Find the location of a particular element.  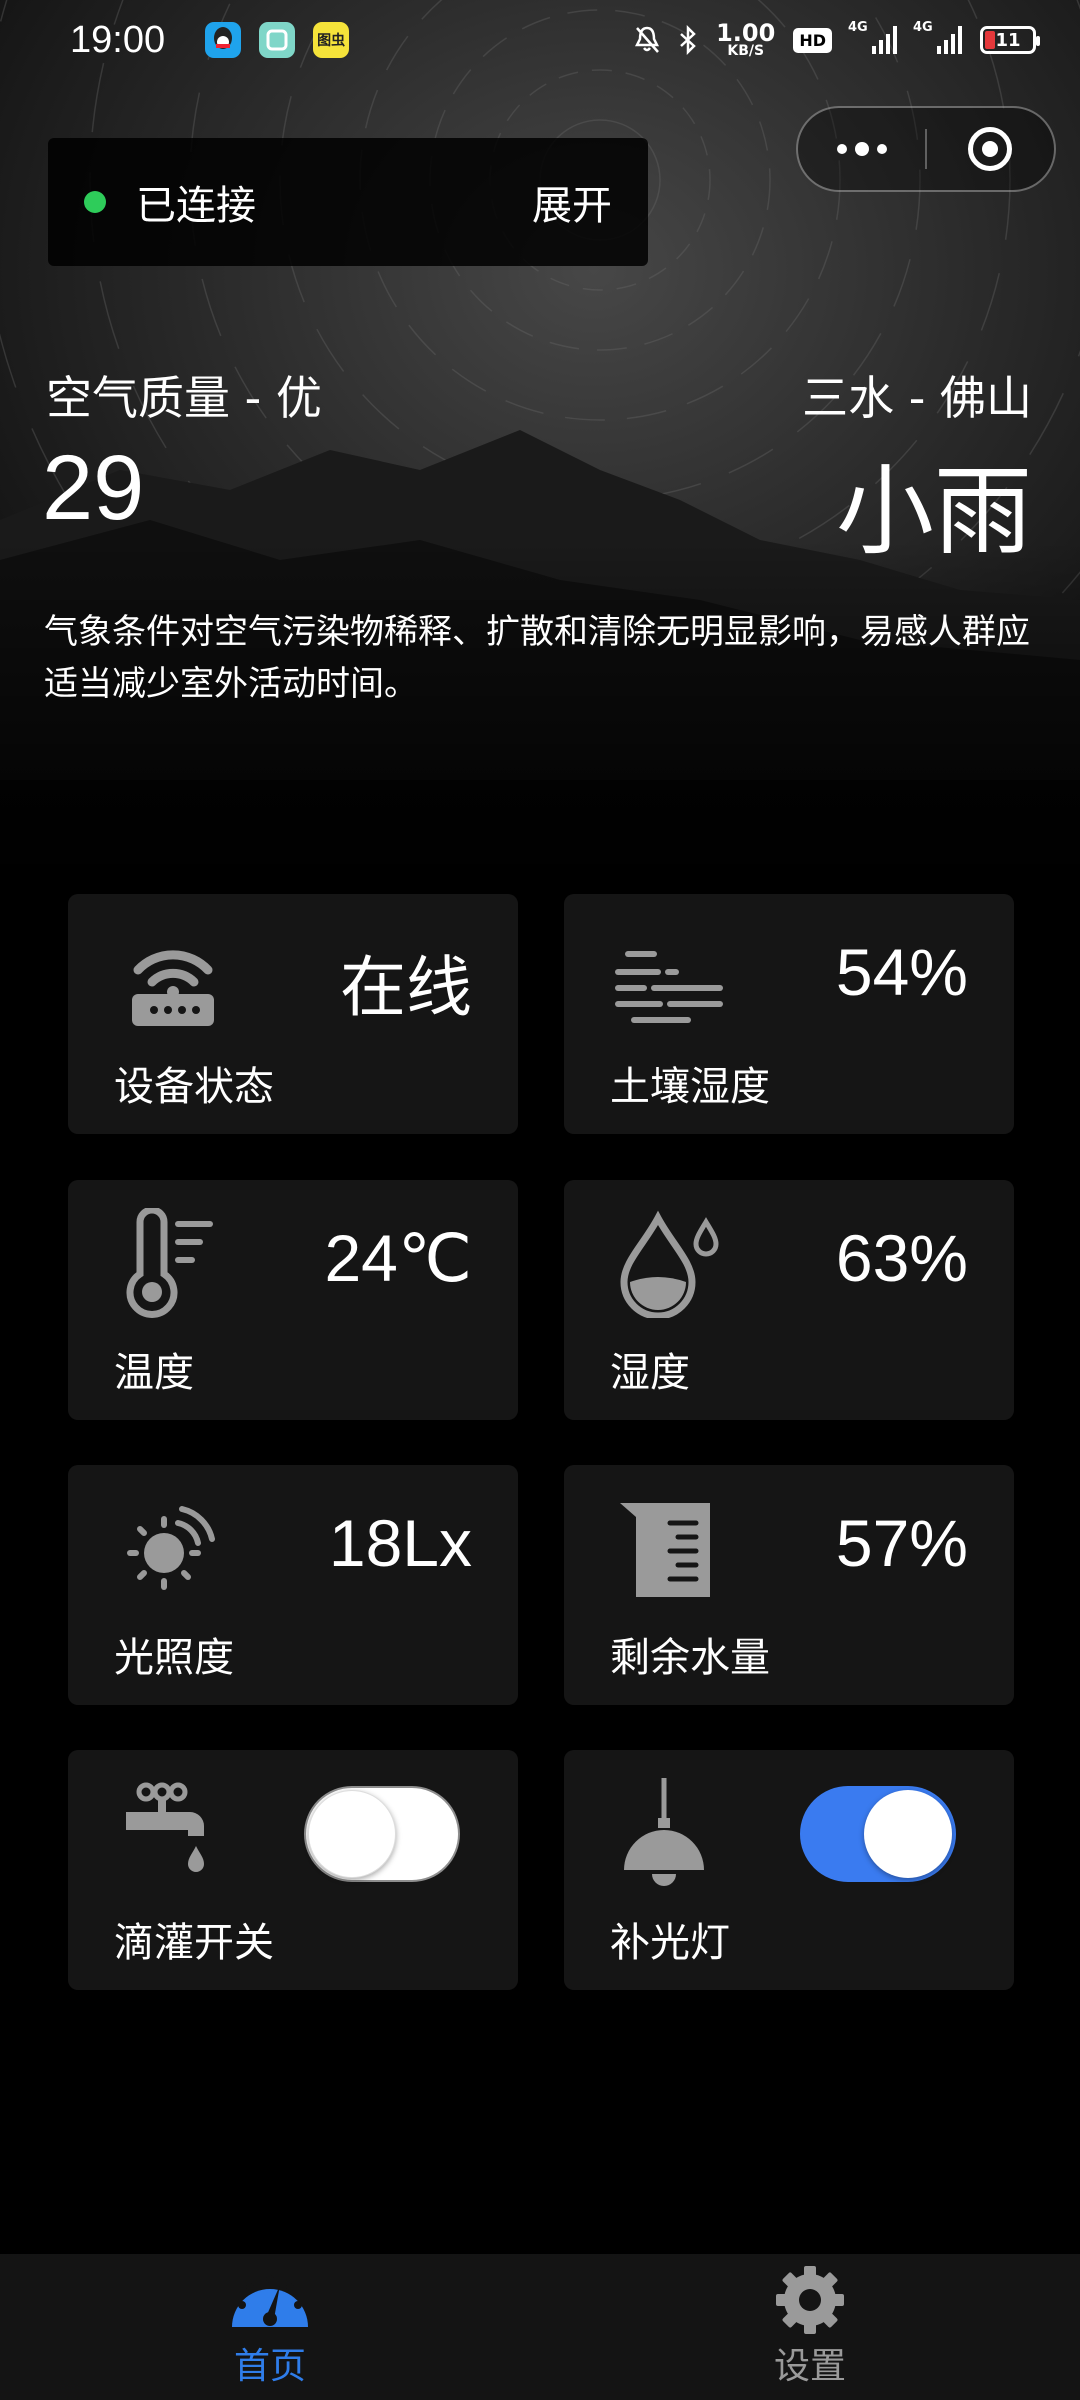

illuminance-label: 光照度 is located at coordinates (174, 1658).